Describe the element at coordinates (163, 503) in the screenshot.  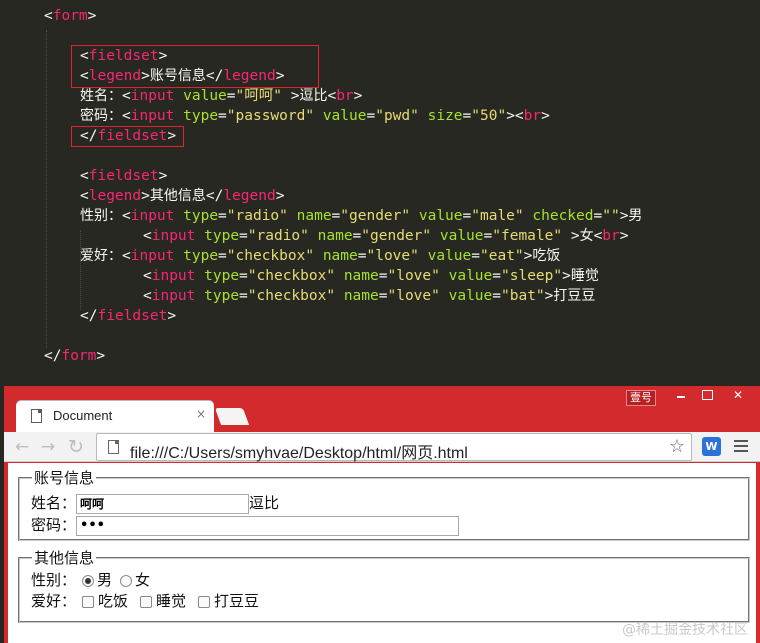
I see `name-input: 呵呵` at that location.